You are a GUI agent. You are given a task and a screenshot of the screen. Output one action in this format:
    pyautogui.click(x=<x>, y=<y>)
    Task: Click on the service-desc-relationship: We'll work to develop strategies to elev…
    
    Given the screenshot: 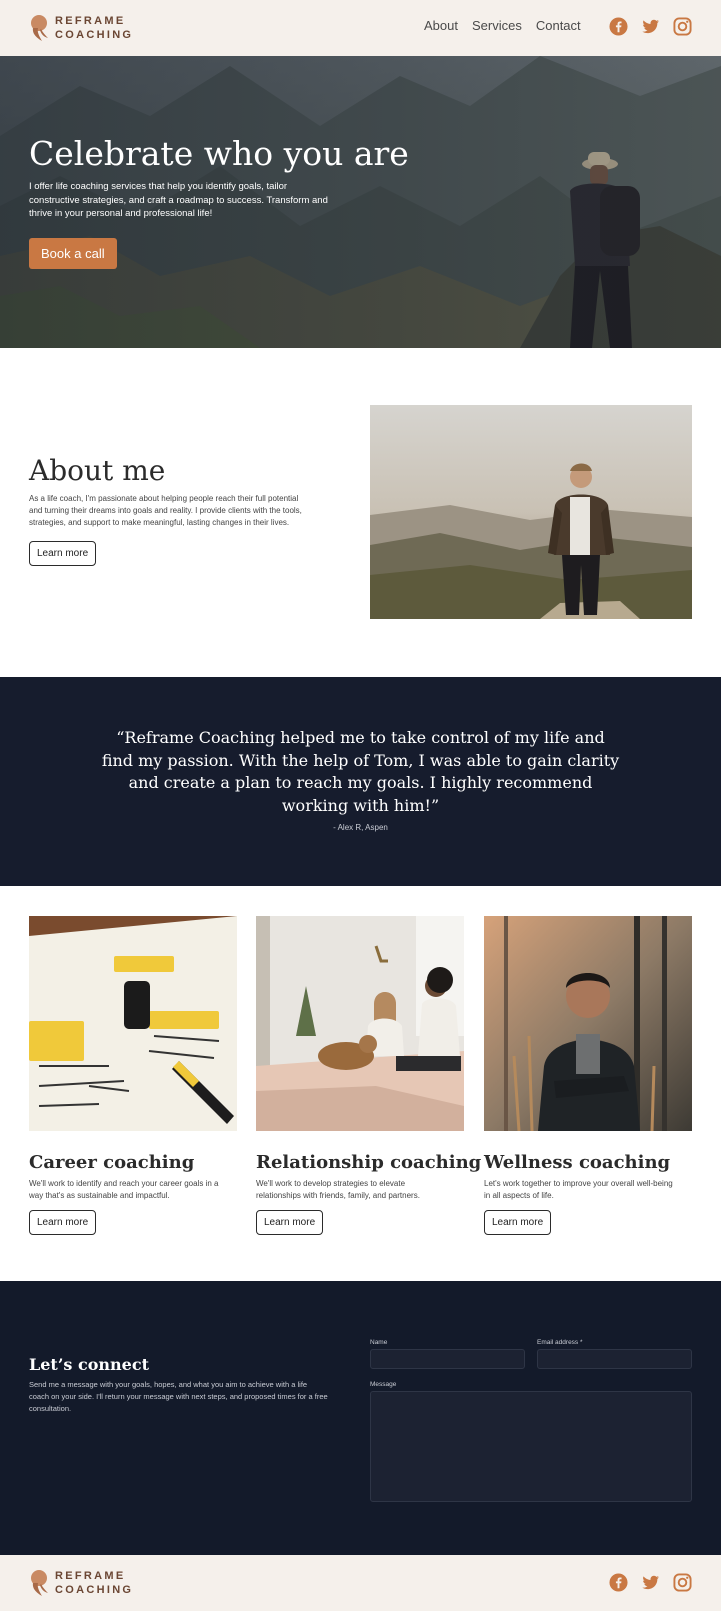 What is the action you would take?
    pyautogui.click(x=338, y=1189)
    